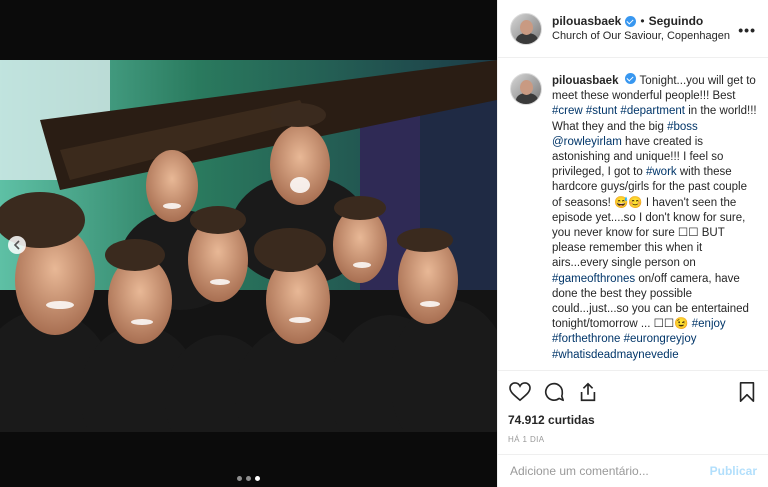 This screenshot has height=487, width=768. What do you see at coordinates (586, 21) in the screenshot?
I see `header-username: pilouasbaek` at bounding box center [586, 21].